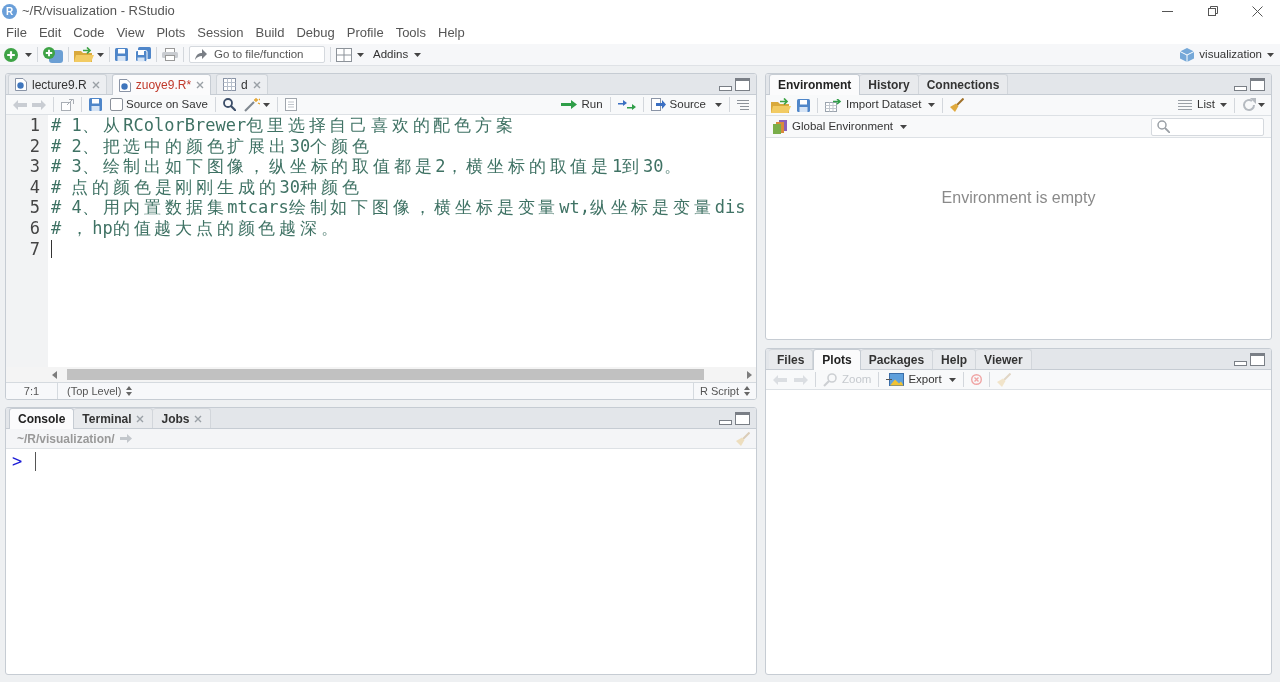  I want to click on table-icon, so click(230, 84).